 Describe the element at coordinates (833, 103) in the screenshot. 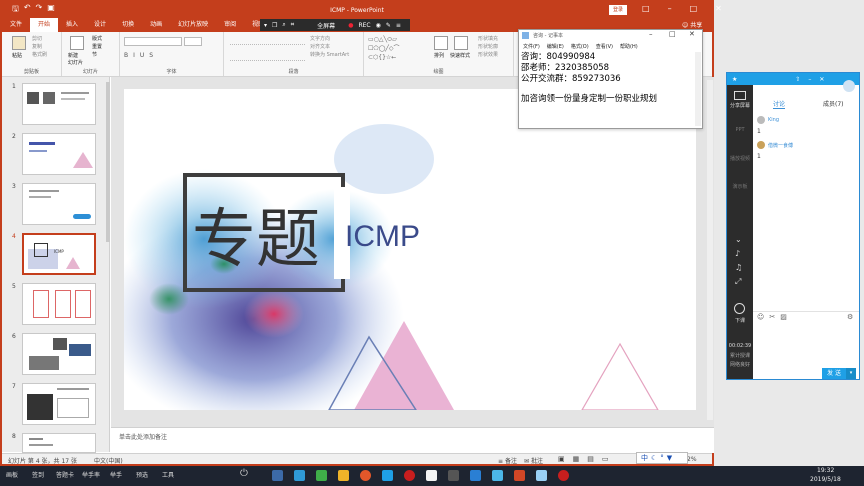

I see `tab-members: 成员(7)` at that location.